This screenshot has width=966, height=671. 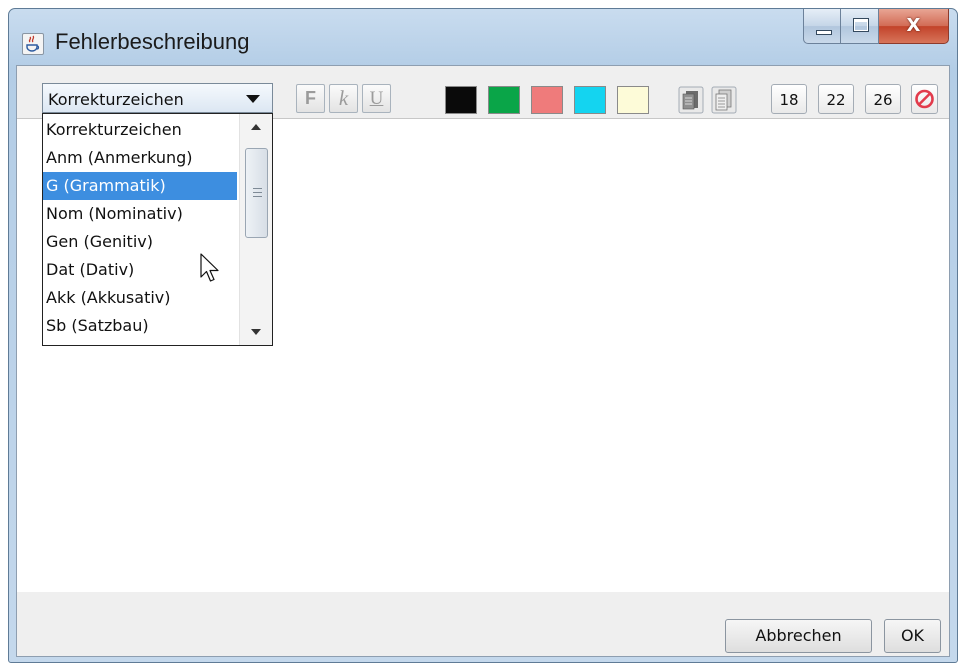 I want to click on cancel-button: Abbrechen, so click(x=798, y=636).